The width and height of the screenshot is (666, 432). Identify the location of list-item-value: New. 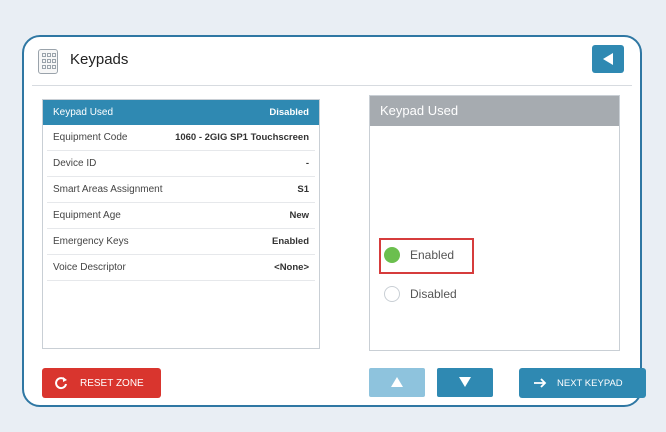
(299, 215).